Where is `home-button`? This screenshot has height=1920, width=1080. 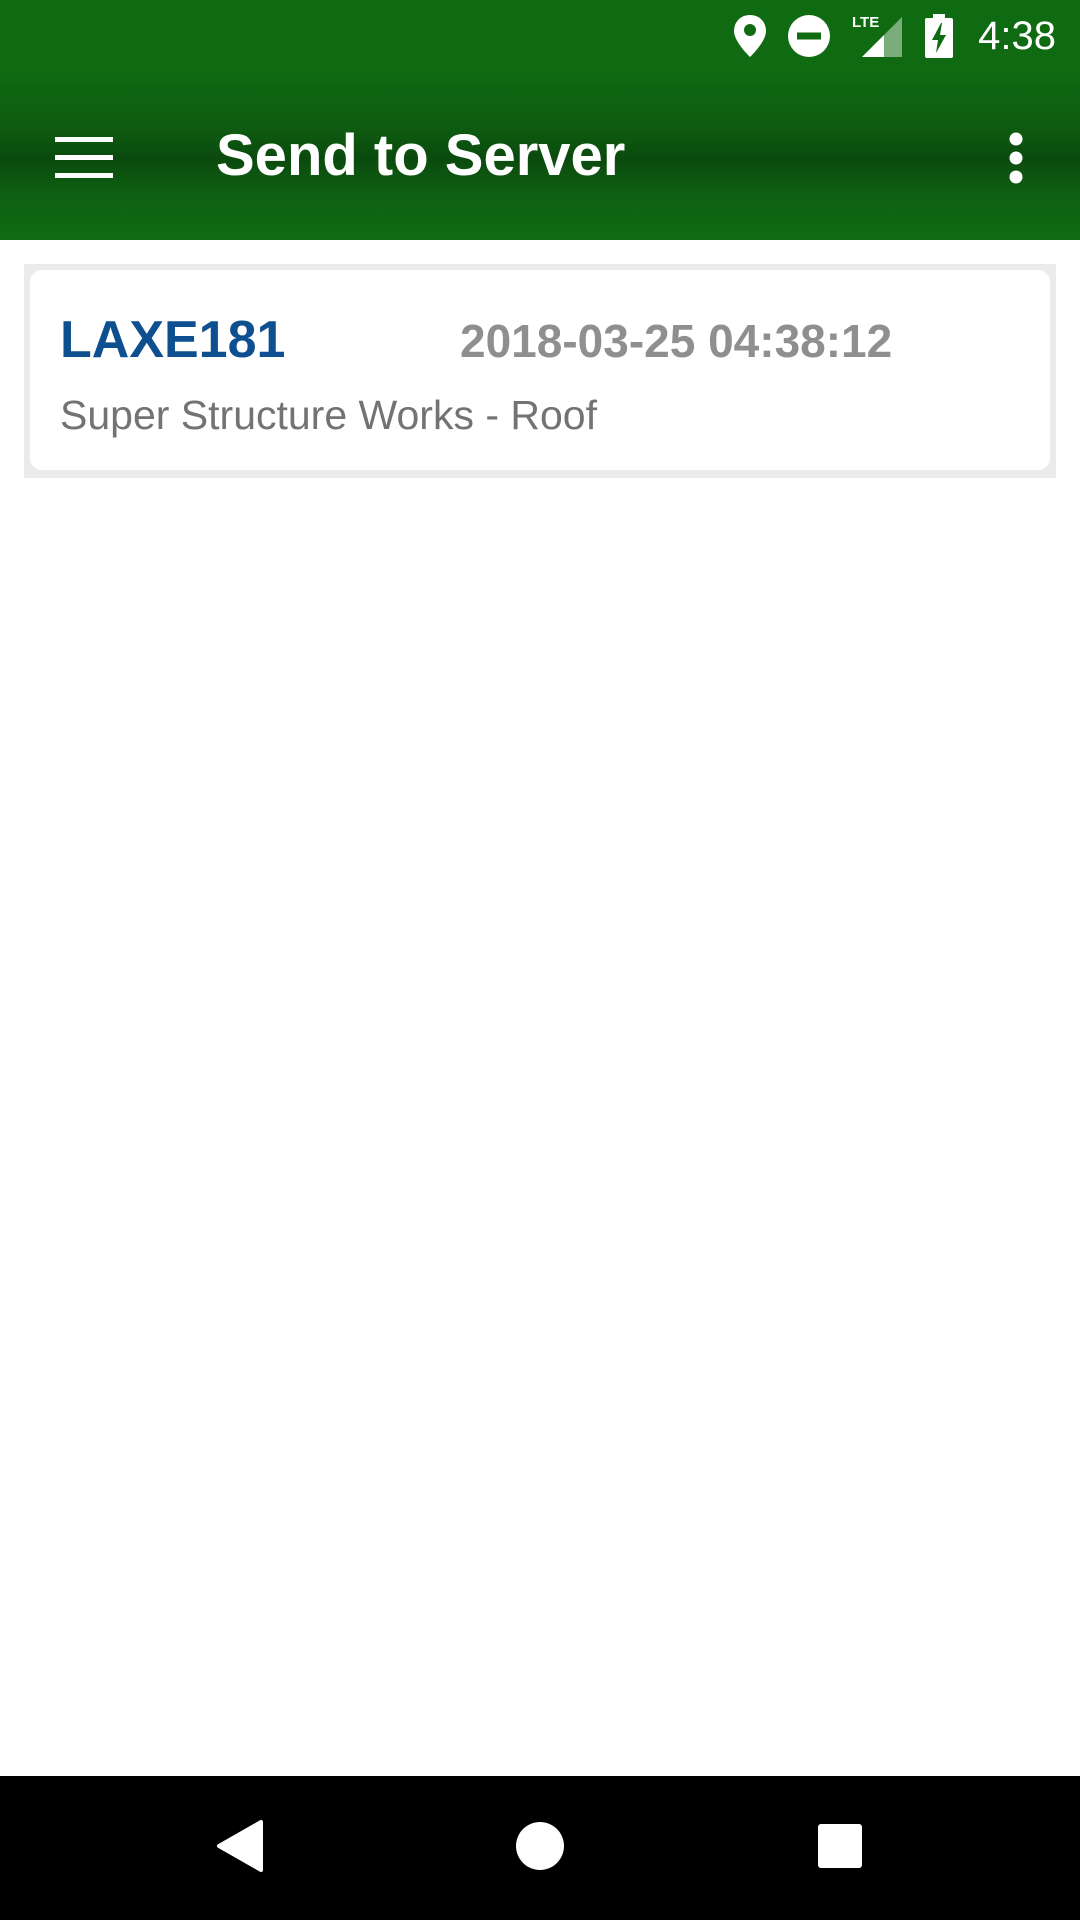
home-button is located at coordinates (540, 1848).